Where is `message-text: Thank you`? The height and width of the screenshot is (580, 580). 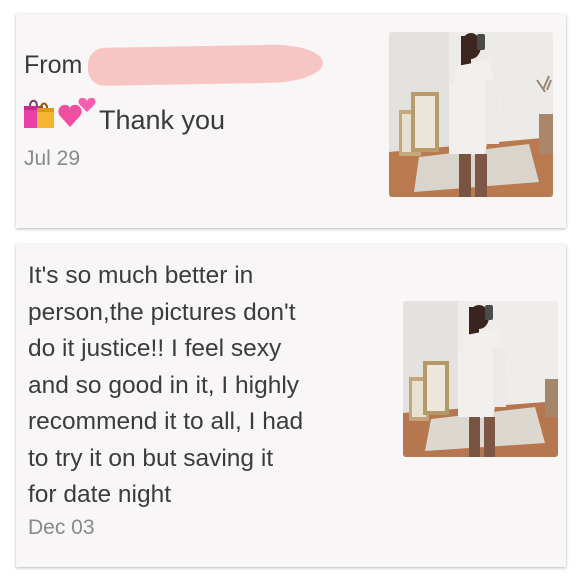
message-text: Thank you is located at coordinates (162, 120).